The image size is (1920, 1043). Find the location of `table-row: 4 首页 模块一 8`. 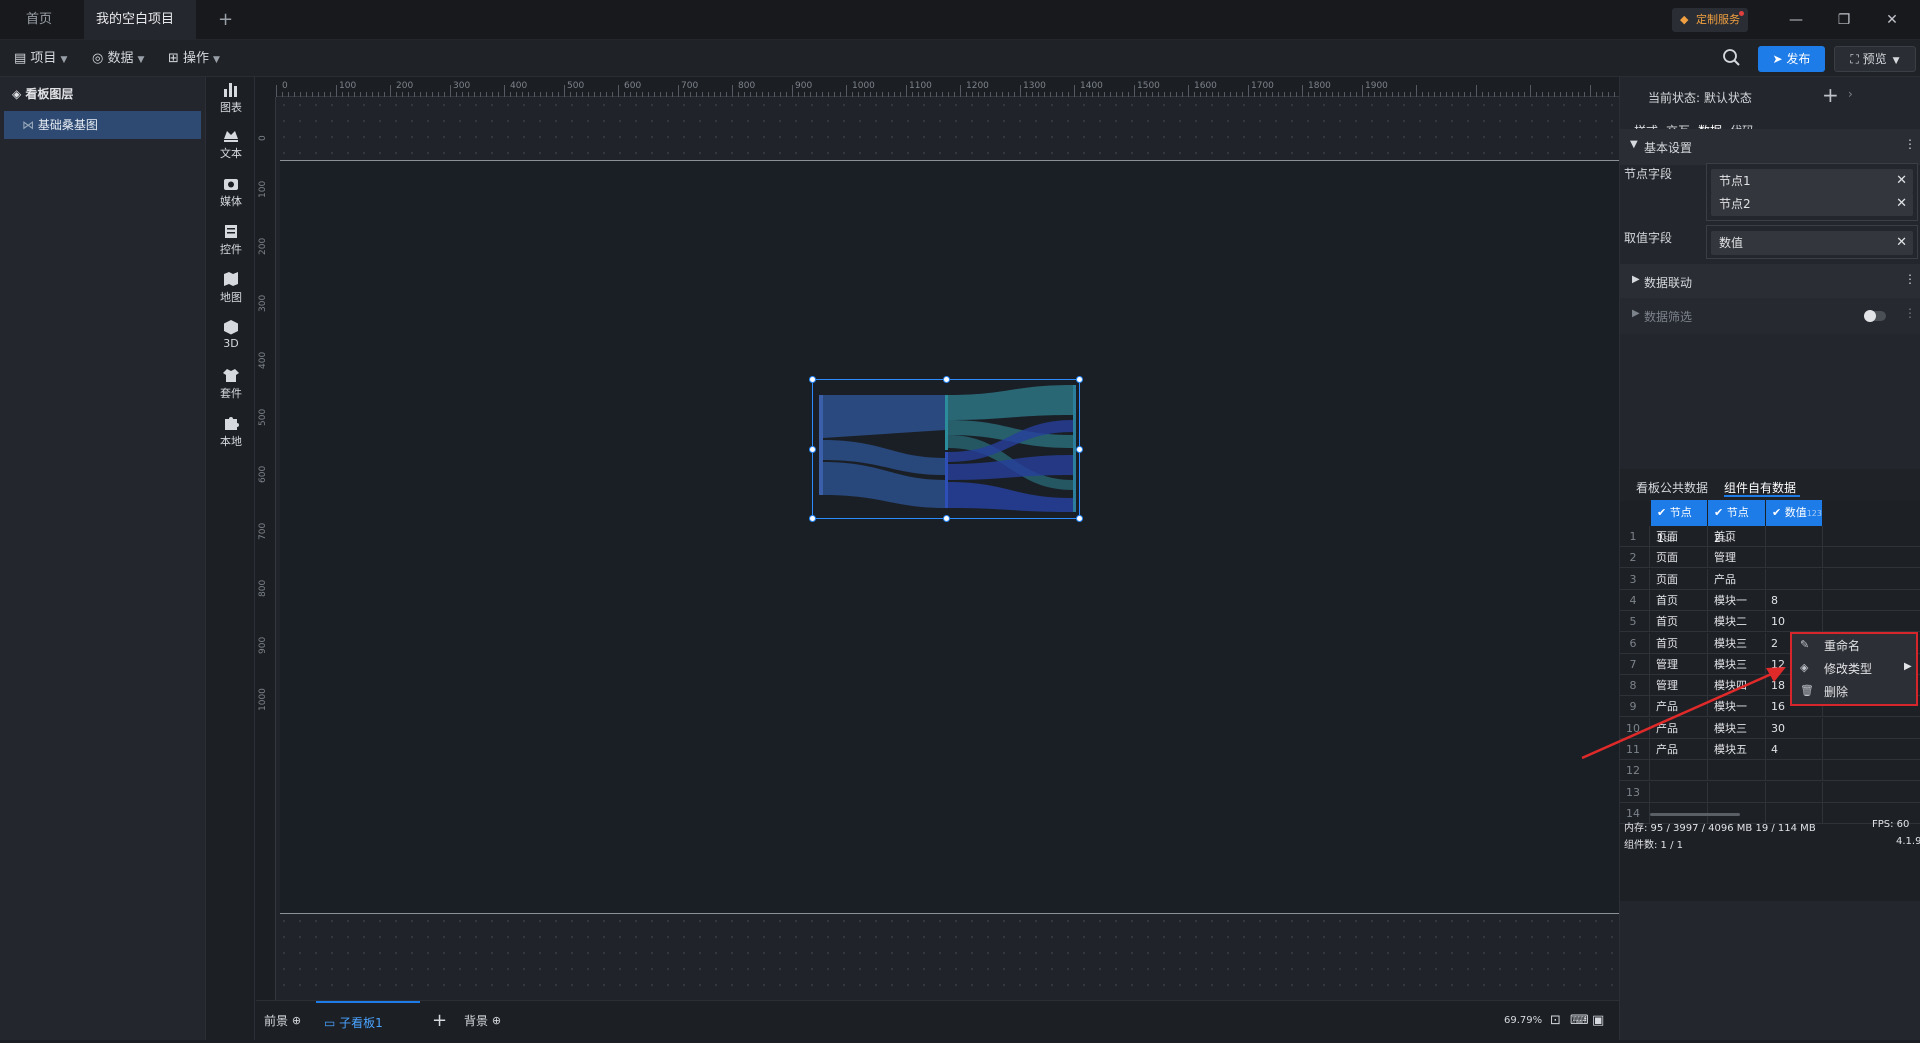

table-row: 4 首页 模块一 8 is located at coordinates (1770, 600).